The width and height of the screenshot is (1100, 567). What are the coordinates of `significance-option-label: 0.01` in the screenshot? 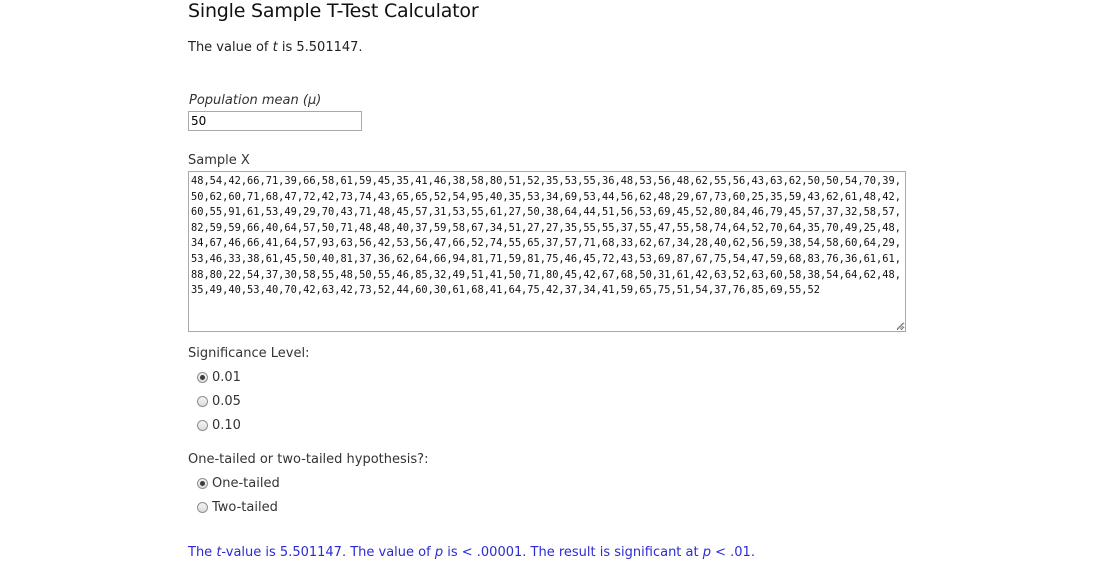 It's located at (226, 377).